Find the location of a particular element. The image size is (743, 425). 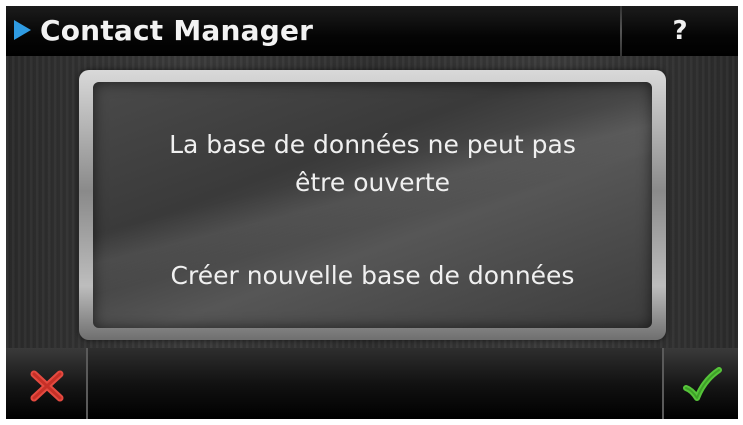

cancel-button is located at coordinates (46, 383).